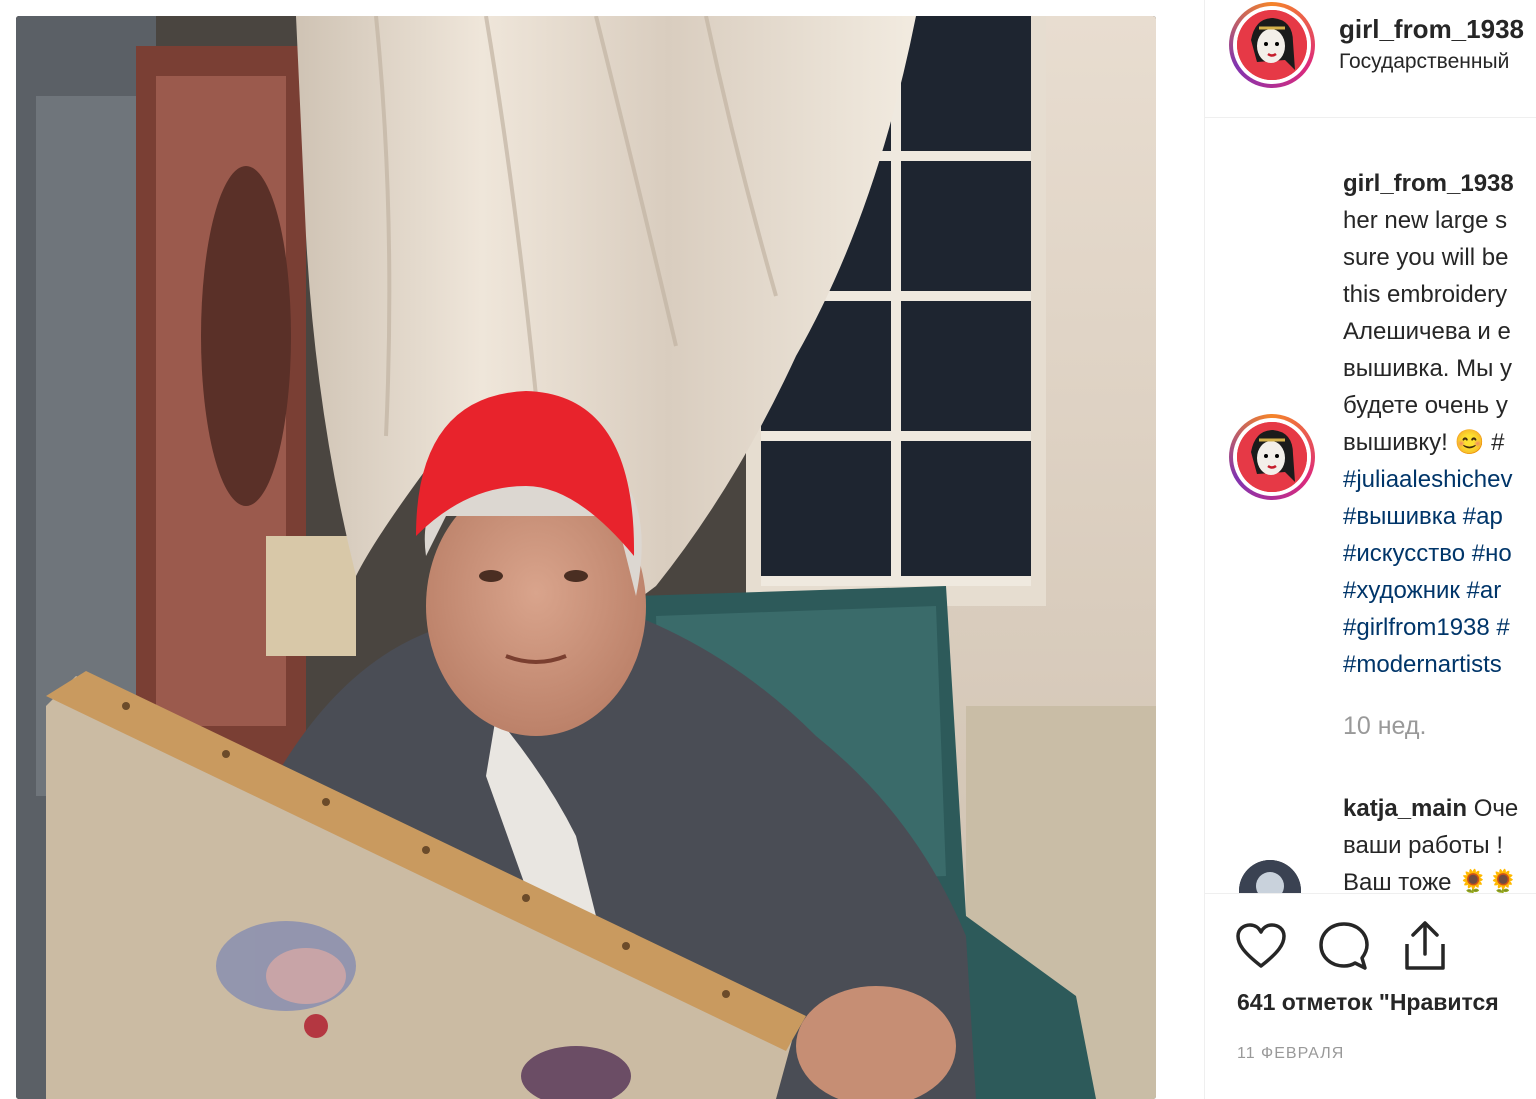 The height and width of the screenshot is (1099, 1536). I want to click on author-username: girl_from_1938, so click(1431, 29).